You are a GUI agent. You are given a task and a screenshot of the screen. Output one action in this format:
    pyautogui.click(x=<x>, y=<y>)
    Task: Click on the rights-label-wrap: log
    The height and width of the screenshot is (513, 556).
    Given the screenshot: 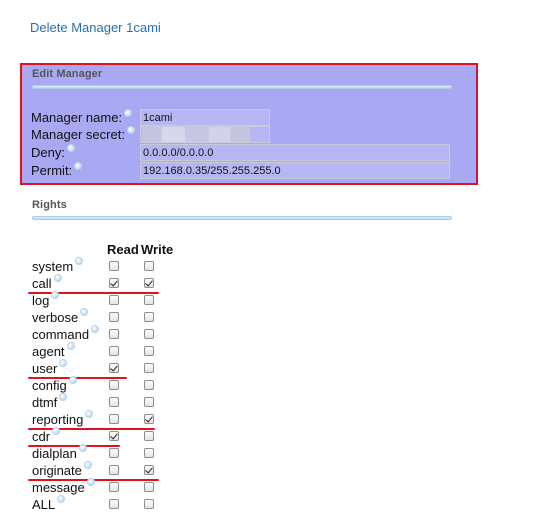 What is the action you would take?
    pyautogui.click(x=46, y=300)
    